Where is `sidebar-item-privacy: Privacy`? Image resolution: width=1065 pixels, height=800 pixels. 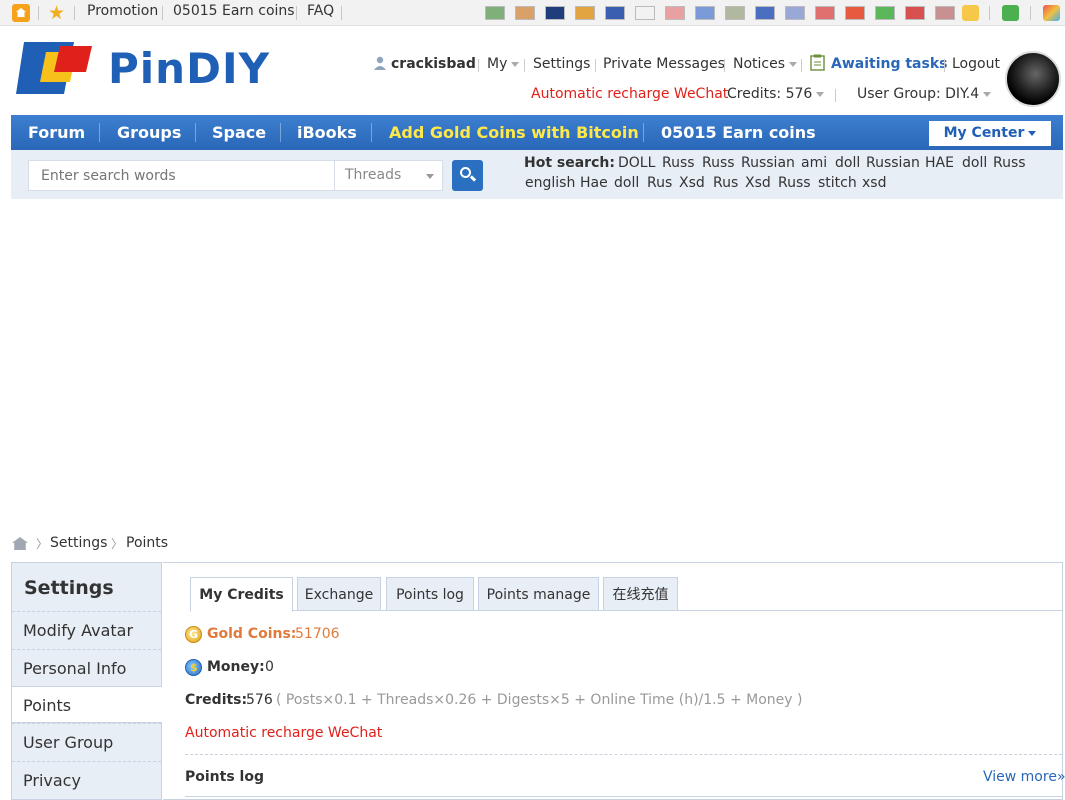
sidebar-item-privacy: Privacy is located at coordinates (86, 779).